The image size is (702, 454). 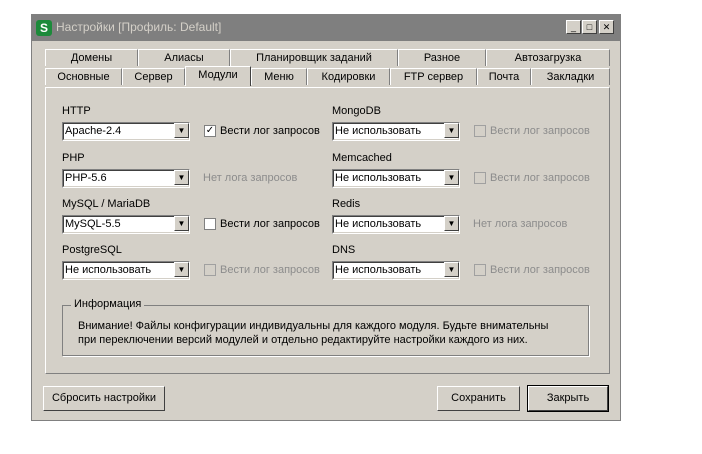 I want to click on redis-select: Не использовать ▼, so click(x=396, y=224).